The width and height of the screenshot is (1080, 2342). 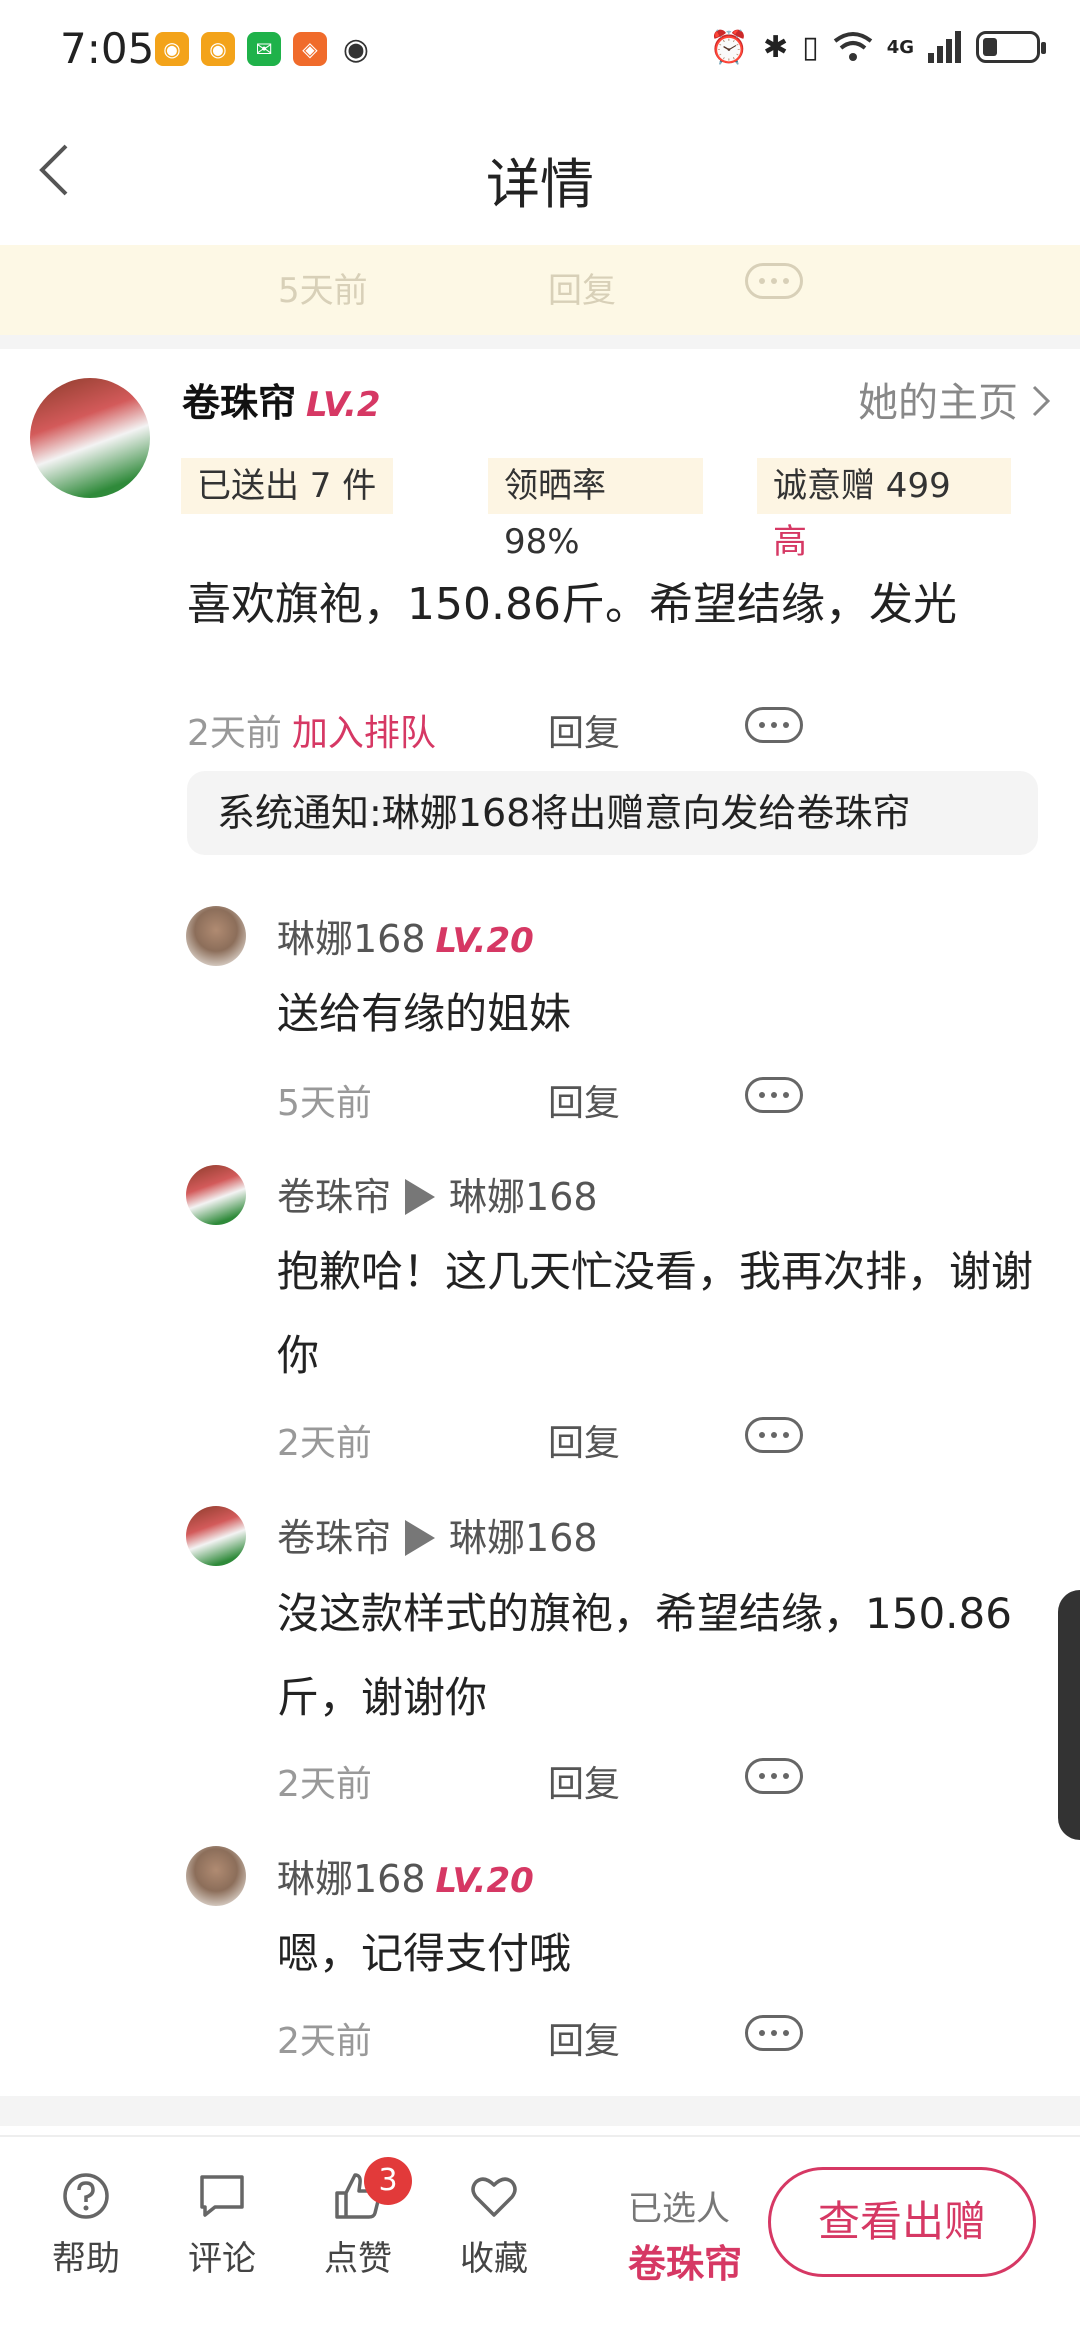 I want to click on like-button: 点赞 3, so click(x=360, y=2218).